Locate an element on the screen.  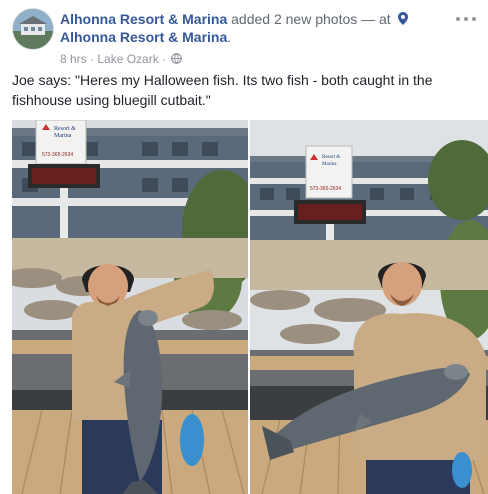
sign-phone: 573-365-2634 is located at coordinates (57, 155).